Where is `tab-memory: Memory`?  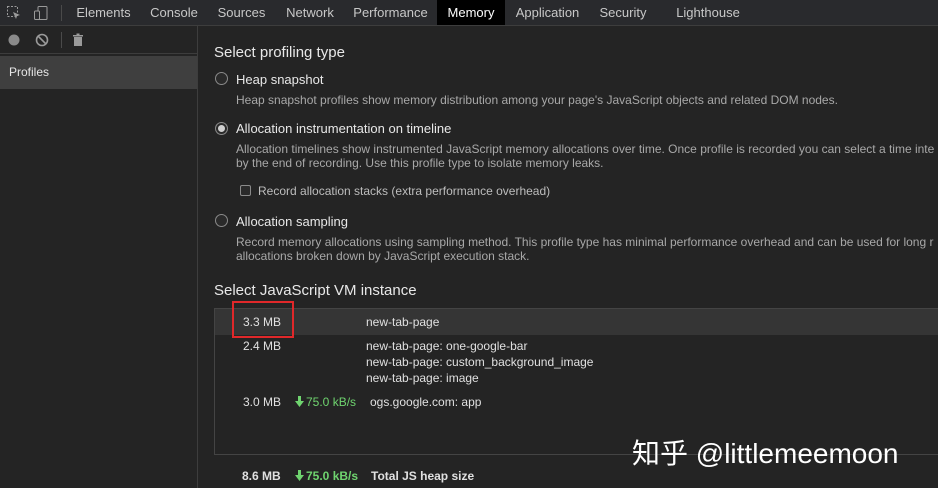 tab-memory: Memory is located at coordinates (471, 12).